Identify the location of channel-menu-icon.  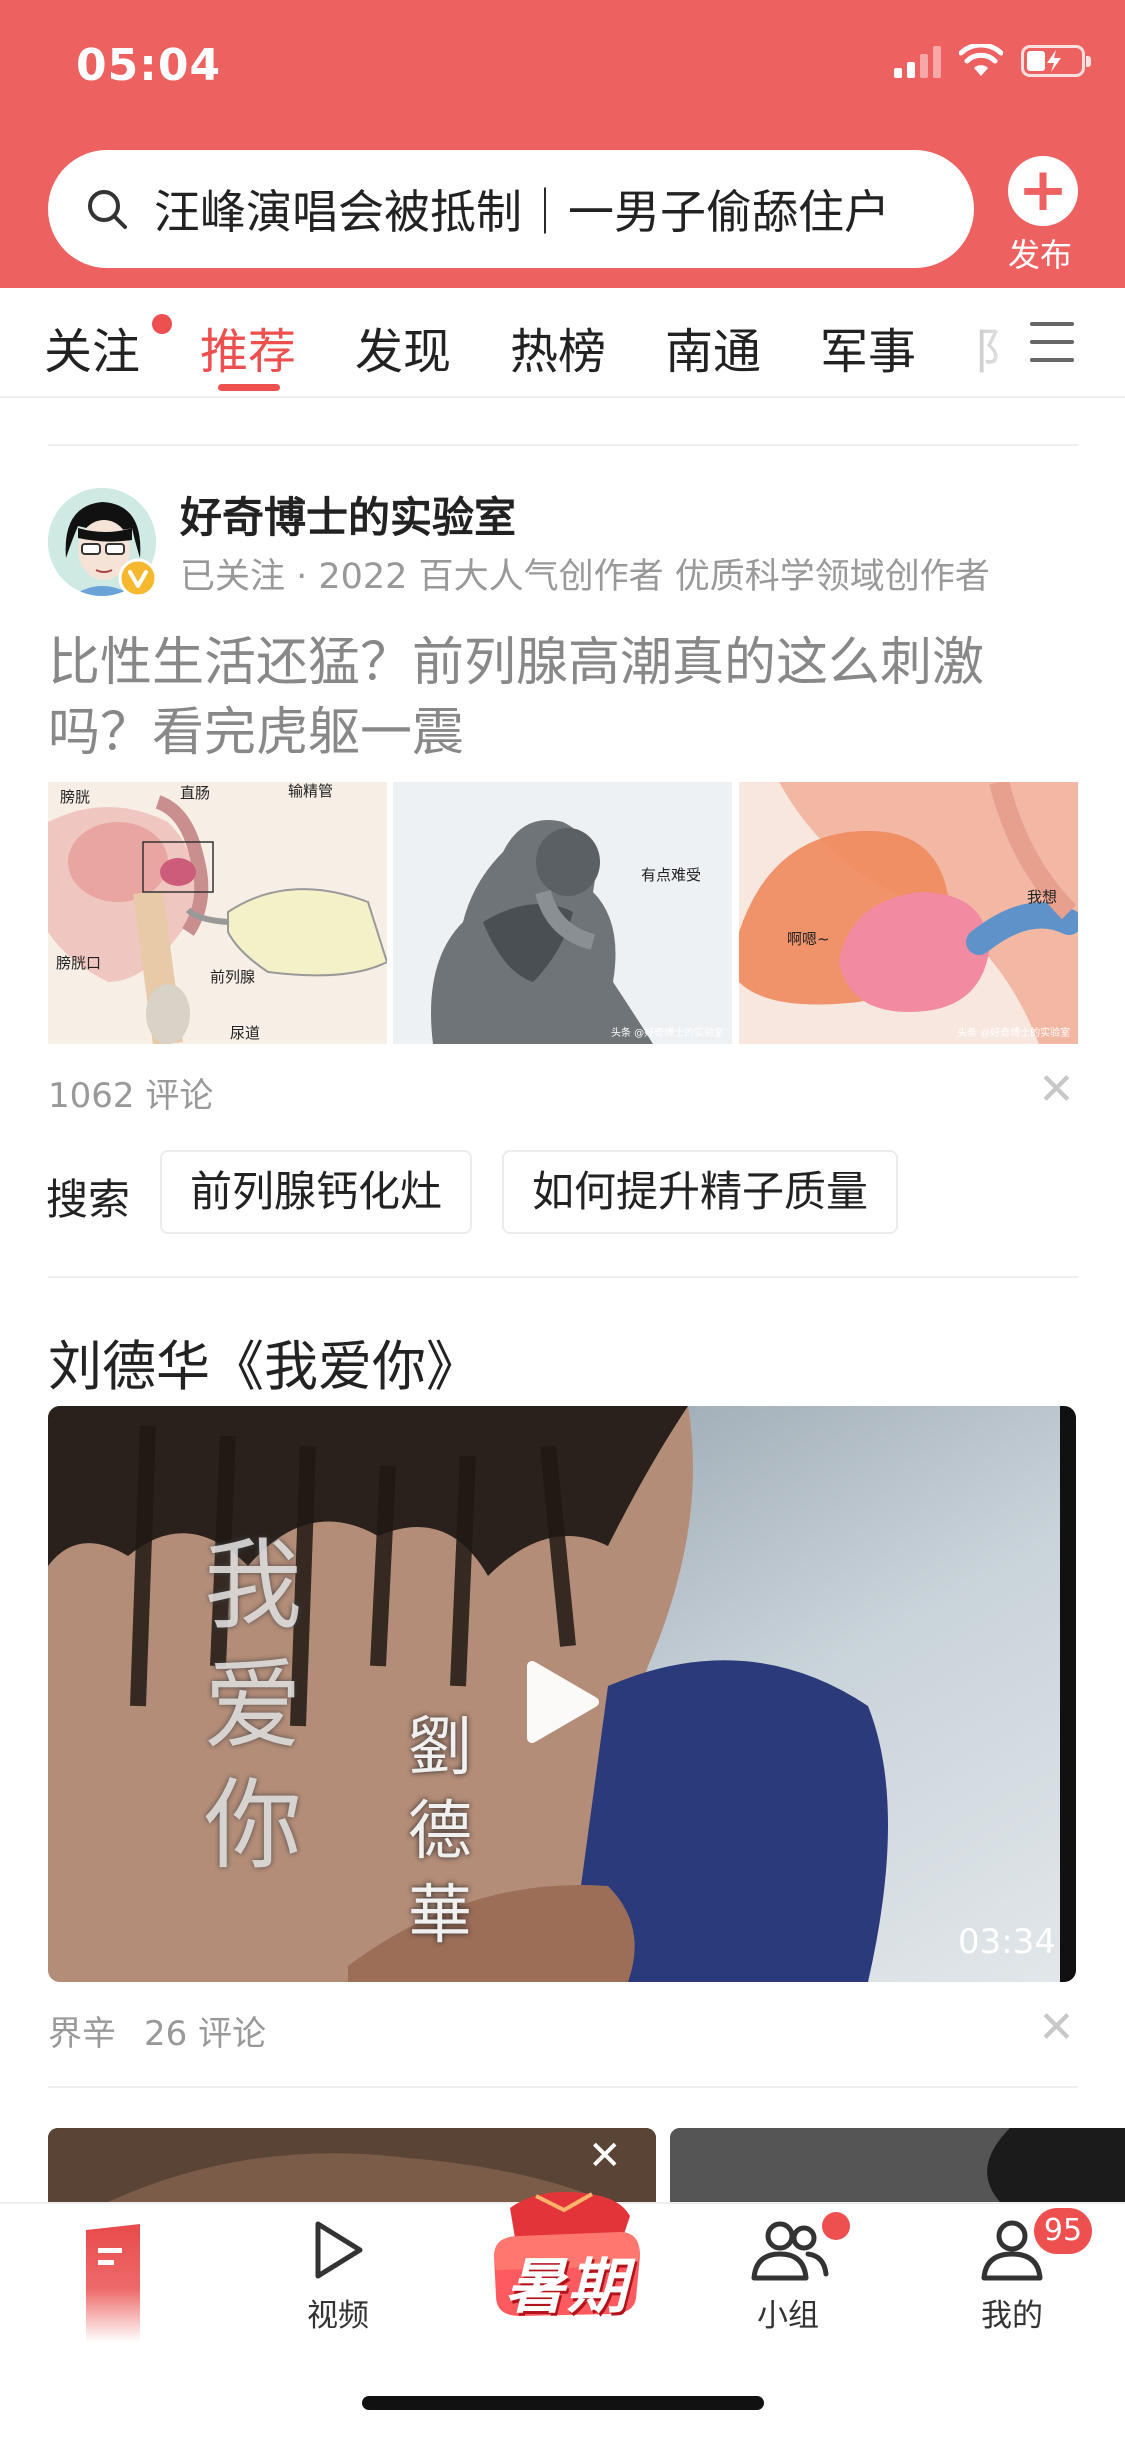
(1052, 349).